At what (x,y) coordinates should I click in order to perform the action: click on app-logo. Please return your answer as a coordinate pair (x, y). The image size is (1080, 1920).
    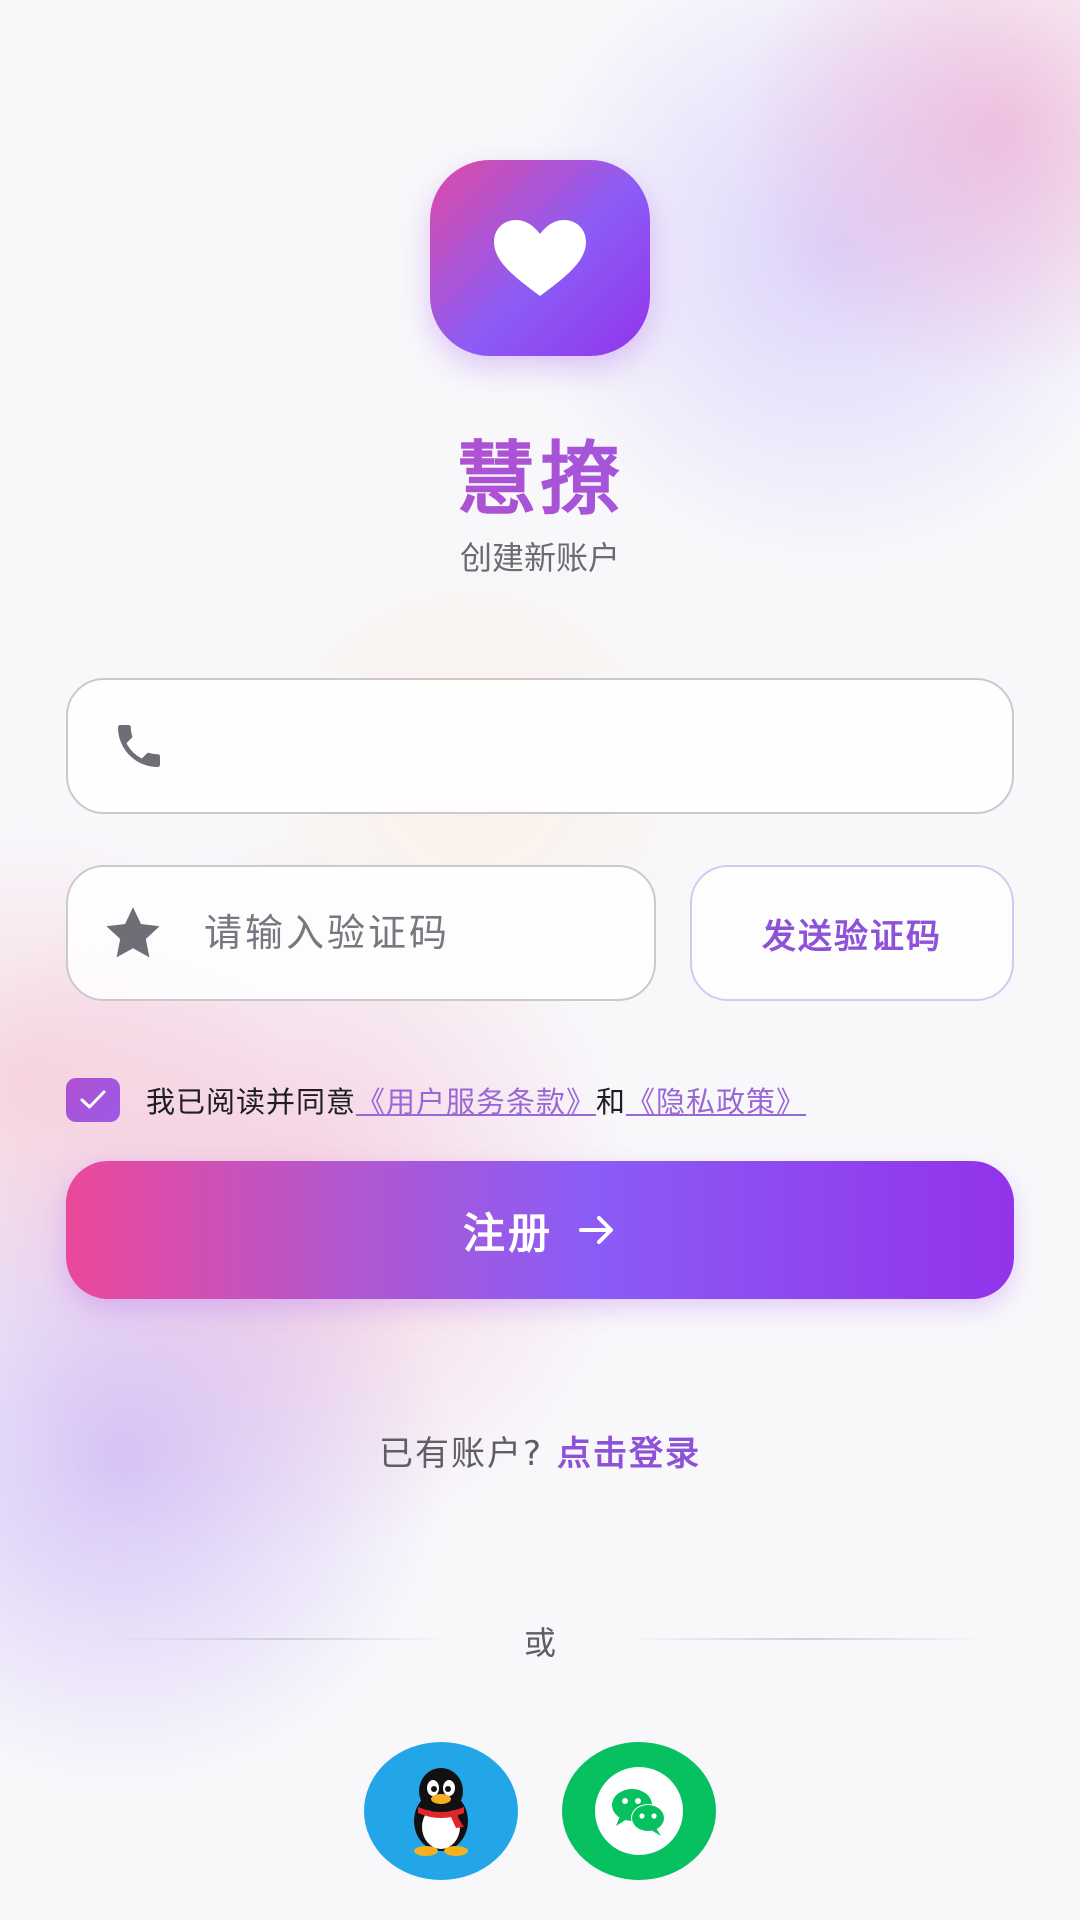
    Looking at the image, I should click on (540, 258).